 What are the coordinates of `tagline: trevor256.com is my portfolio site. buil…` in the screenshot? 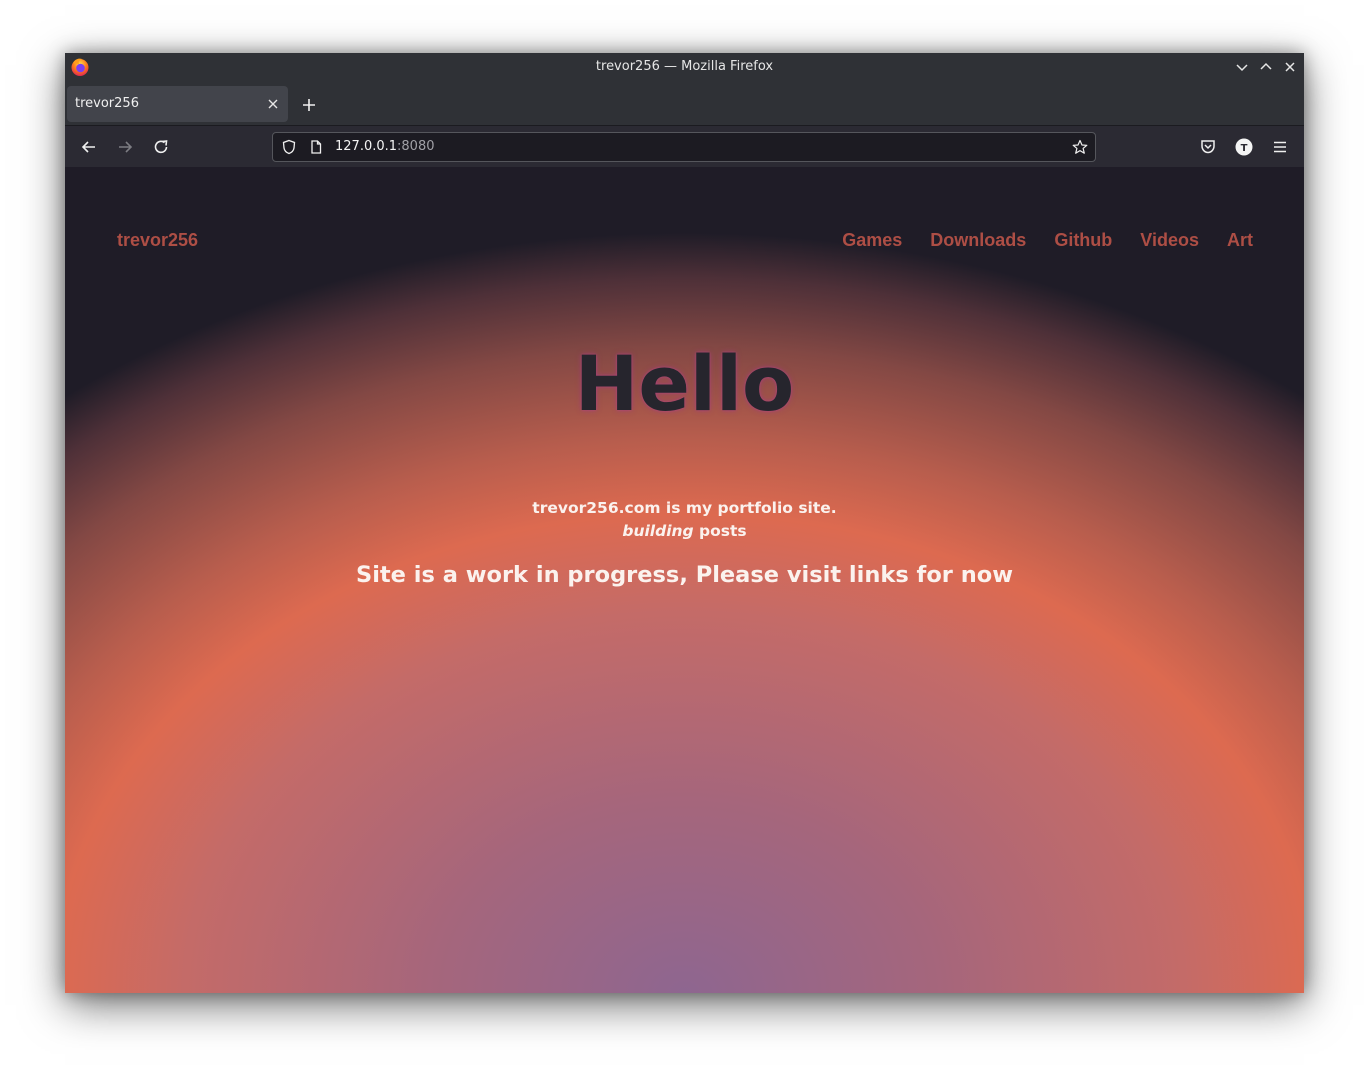 It's located at (684, 520).